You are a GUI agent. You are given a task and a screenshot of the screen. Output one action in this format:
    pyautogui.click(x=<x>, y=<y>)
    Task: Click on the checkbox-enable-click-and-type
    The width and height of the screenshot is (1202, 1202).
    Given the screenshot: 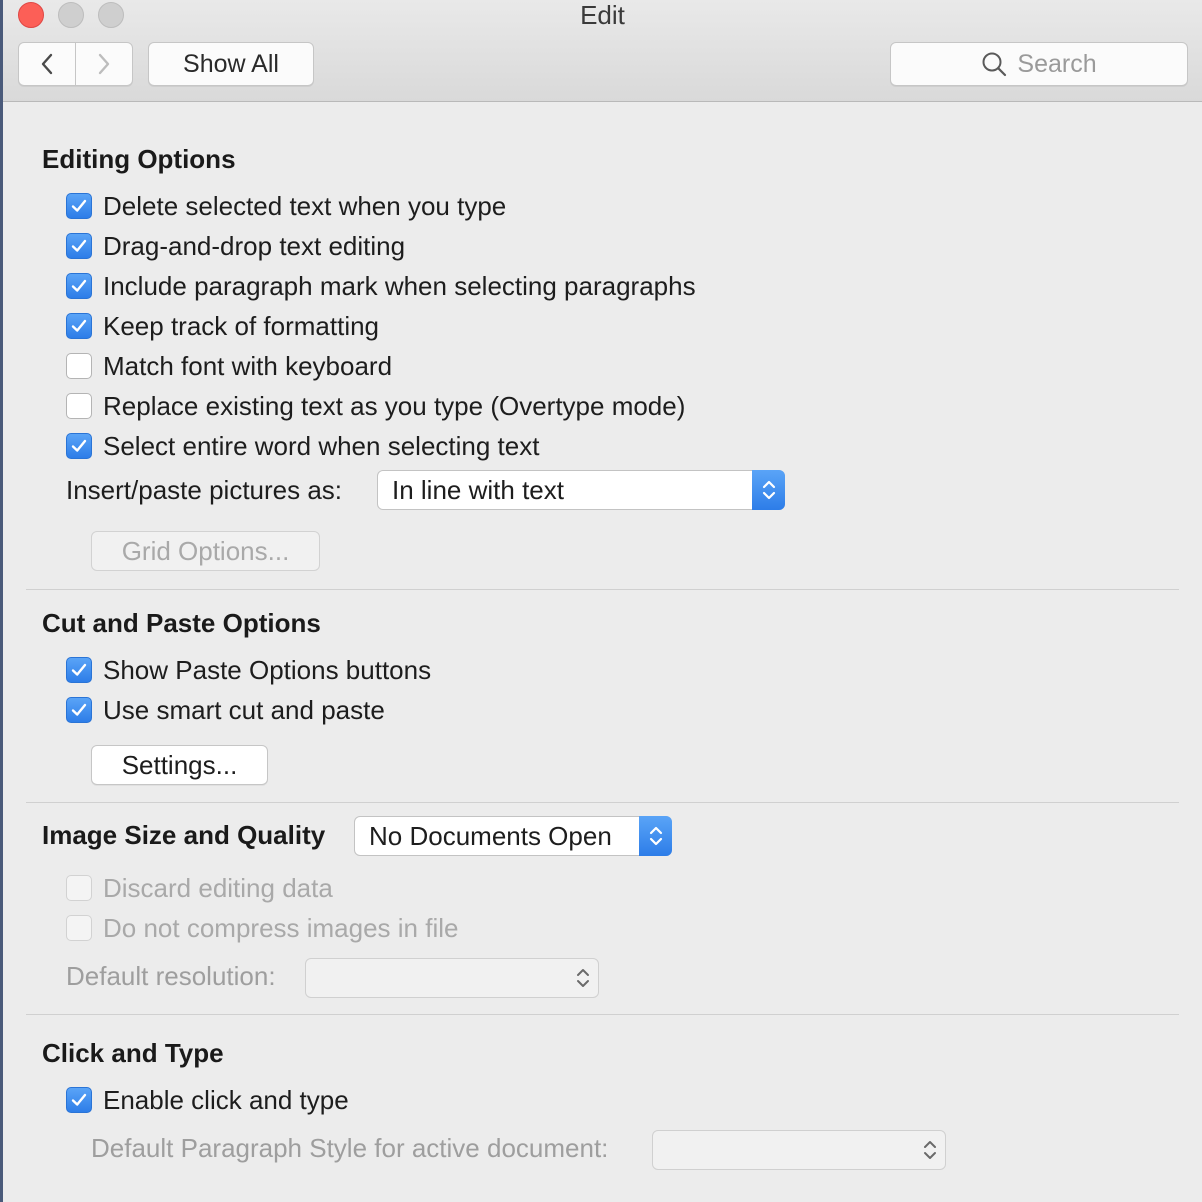 What is the action you would take?
    pyautogui.click(x=79, y=1100)
    